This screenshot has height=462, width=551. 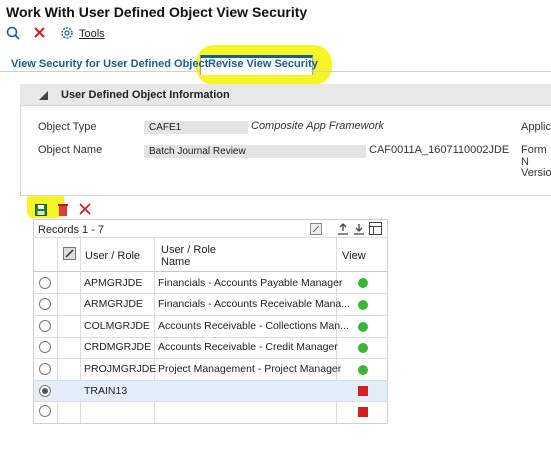 I want to click on cell-user-role: COLMGRJDE, so click(x=117, y=326).